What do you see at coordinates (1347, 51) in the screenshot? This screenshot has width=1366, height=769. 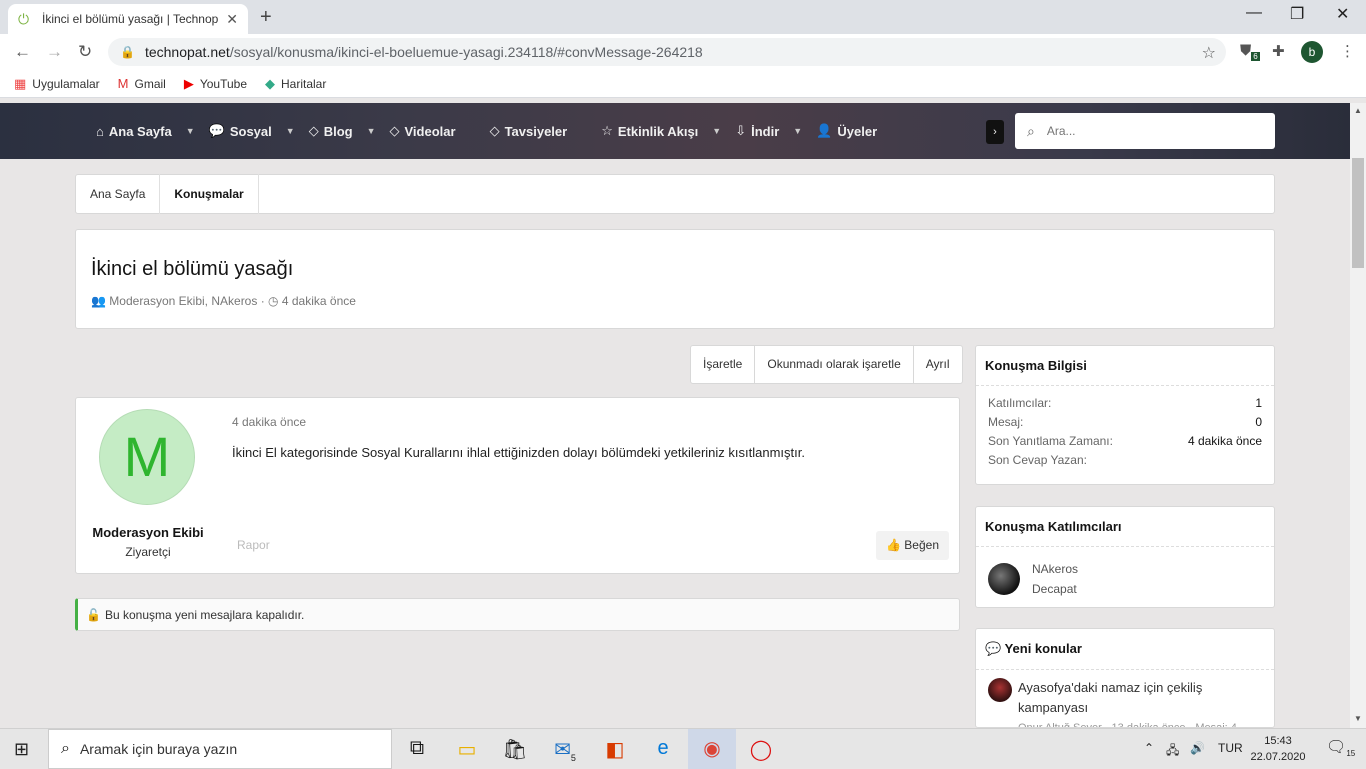 I see `menu-kebab-icon: ⋮` at bounding box center [1347, 51].